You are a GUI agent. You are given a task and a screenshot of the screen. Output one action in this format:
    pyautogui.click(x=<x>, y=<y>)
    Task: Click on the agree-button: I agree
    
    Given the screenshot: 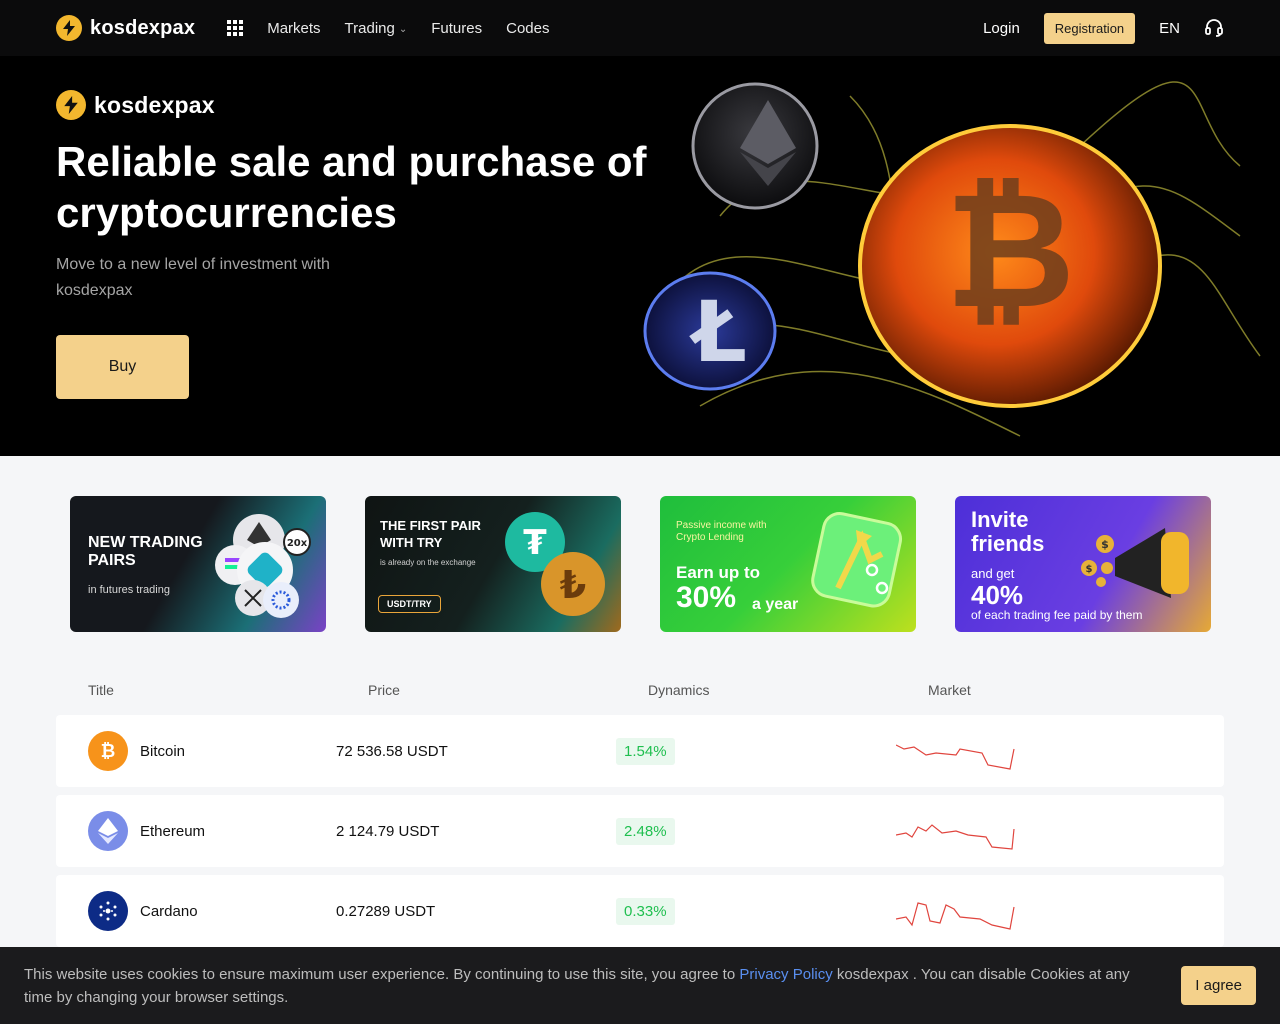 What is the action you would take?
    pyautogui.click(x=1218, y=985)
    